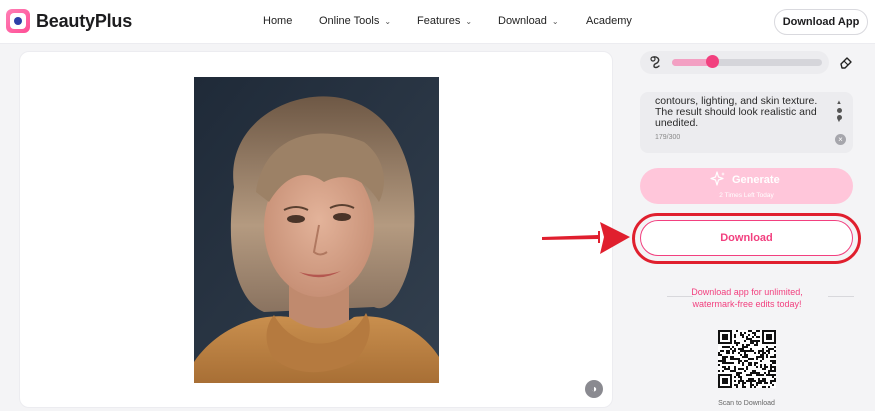 This screenshot has height=411, width=875. What do you see at coordinates (18, 21) in the screenshot?
I see `beautyplus-logo-icon` at bounding box center [18, 21].